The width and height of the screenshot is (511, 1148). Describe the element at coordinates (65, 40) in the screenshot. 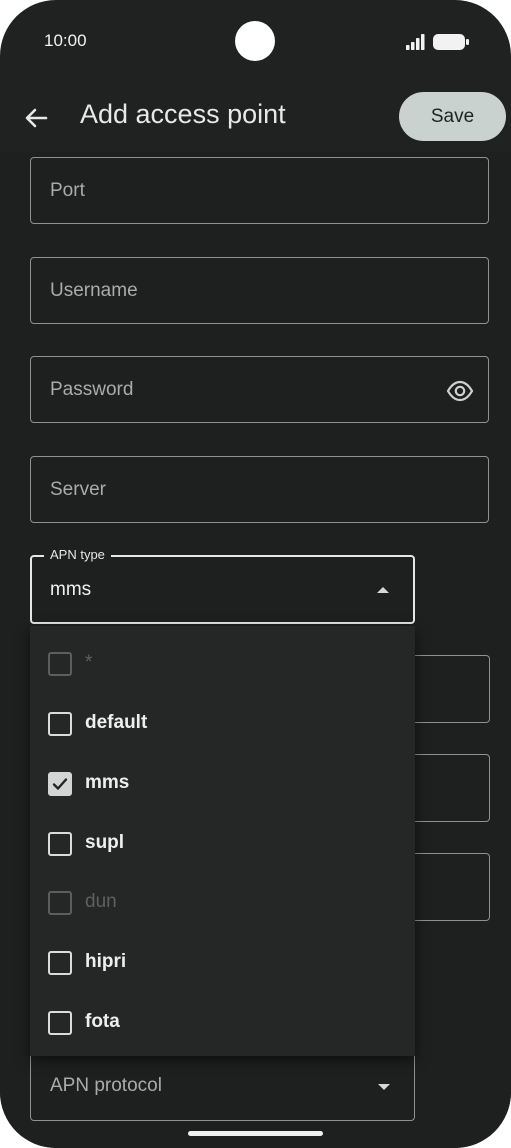

I see `status-time: 10:00` at that location.